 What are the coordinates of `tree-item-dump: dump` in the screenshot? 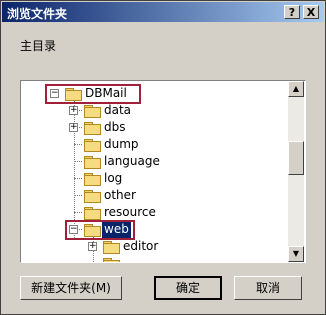 It's located at (154, 144).